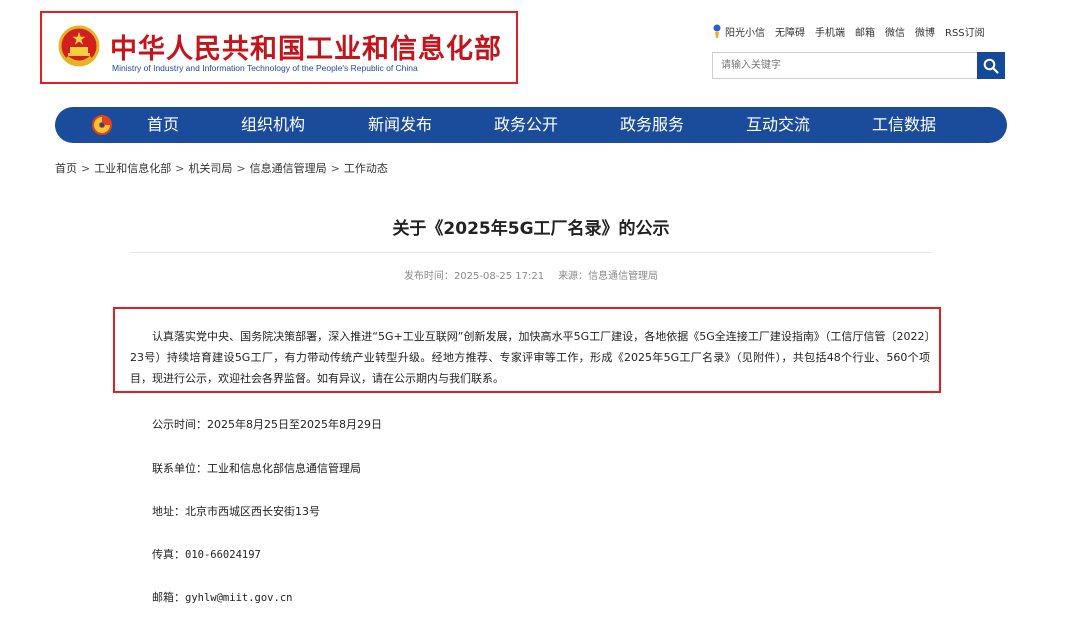 This screenshot has height=631, width=1080. Describe the element at coordinates (288, 168) in the screenshot. I see `breadcrumb-bureau: 信息通信管理局` at that location.